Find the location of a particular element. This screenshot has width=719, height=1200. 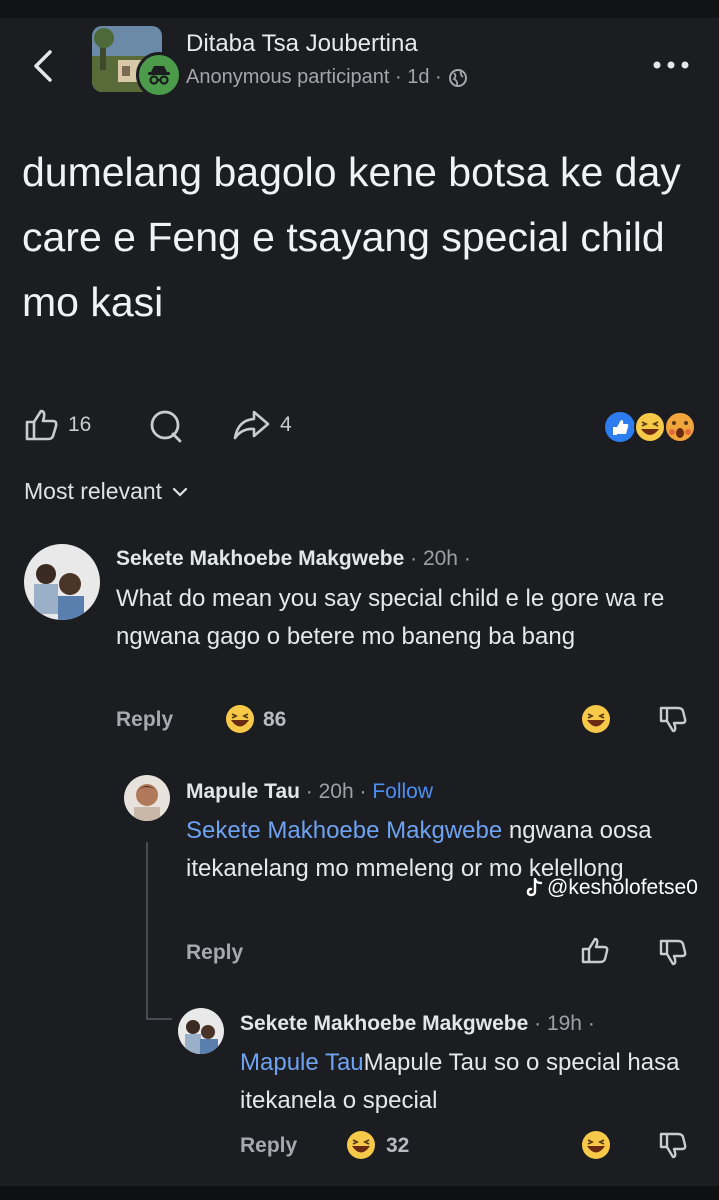

reaction-count: 86 is located at coordinates (275, 719).